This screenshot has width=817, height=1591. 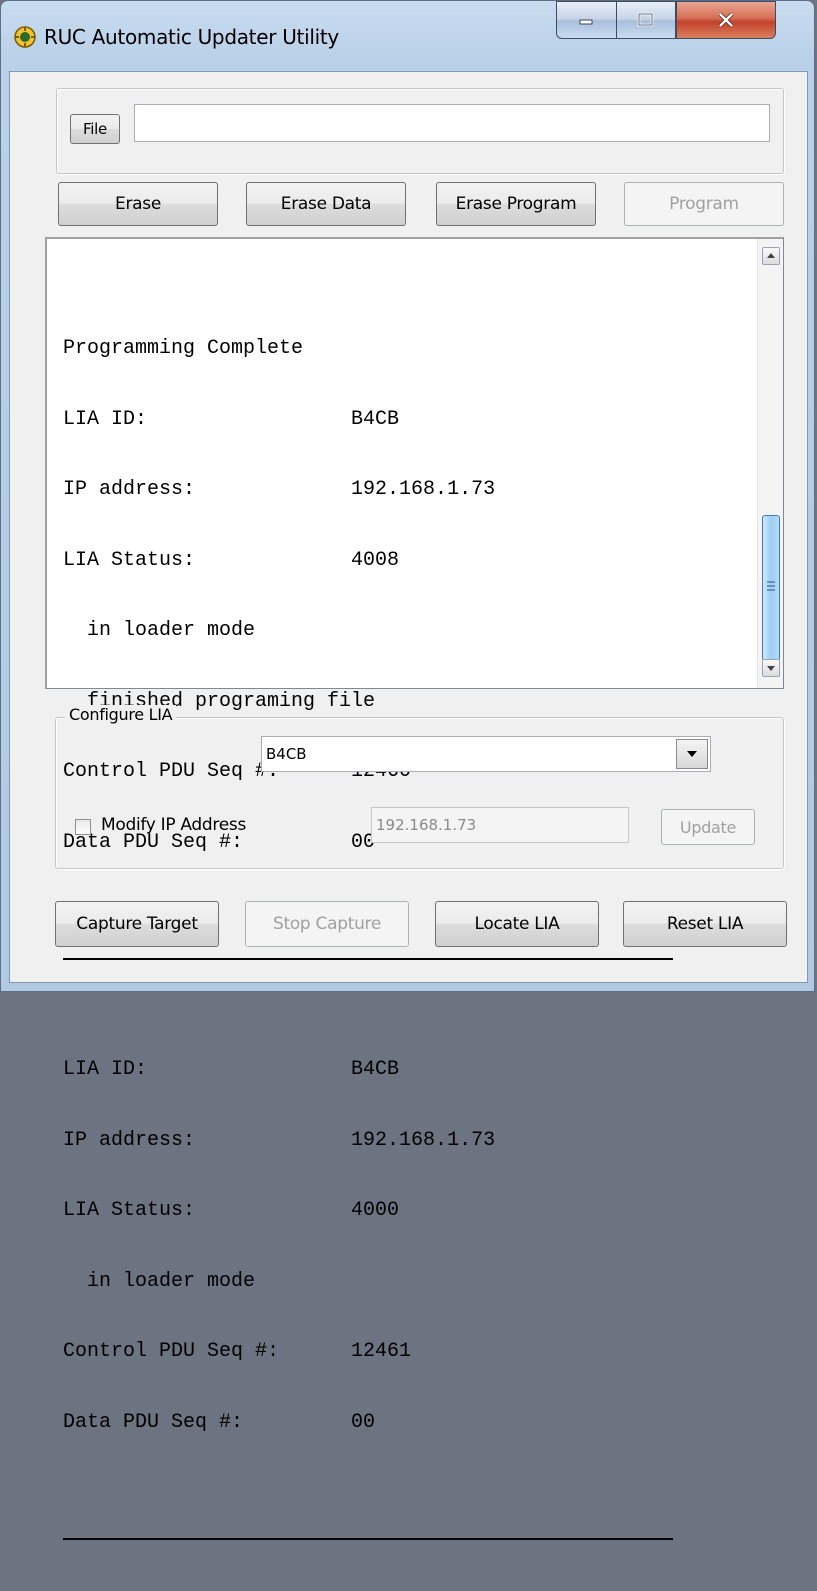 I want to click on lia-select-value: B4CB, so click(x=286, y=754).